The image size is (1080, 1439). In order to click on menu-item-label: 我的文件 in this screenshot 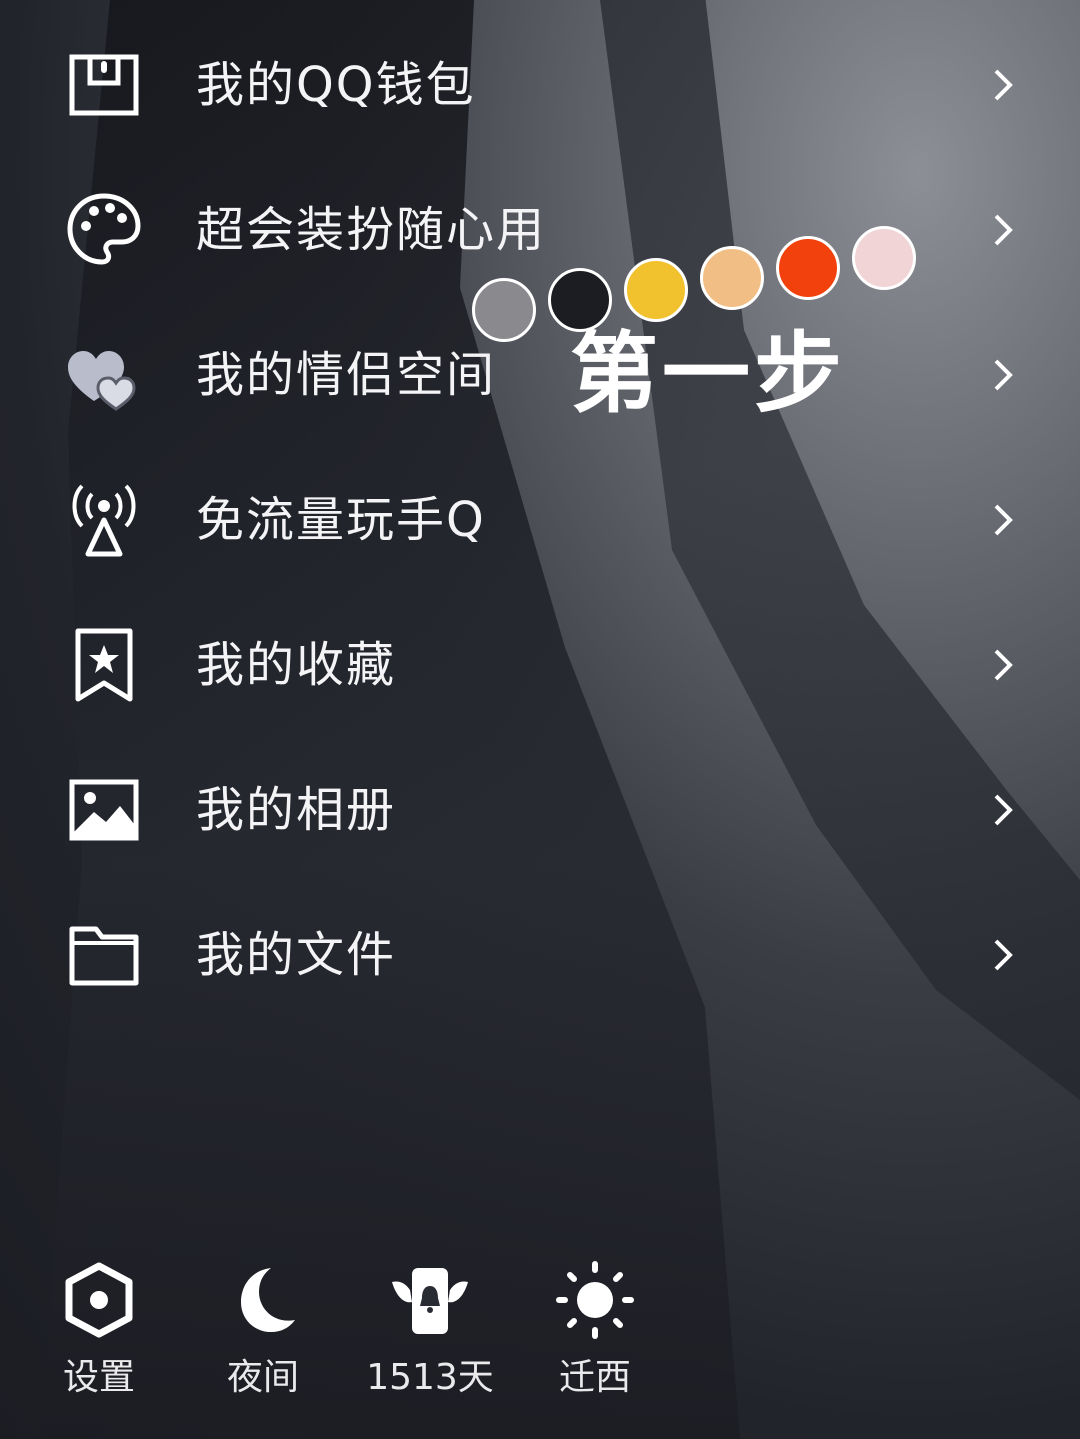, I will do `click(296, 955)`.